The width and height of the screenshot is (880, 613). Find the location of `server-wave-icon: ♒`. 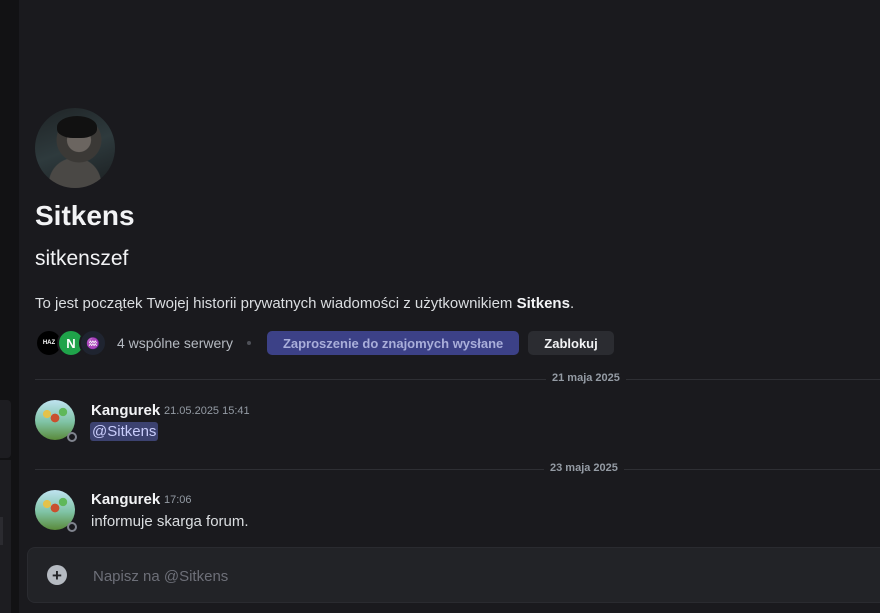

server-wave-icon: ♒ is located at coordinates (93, 343).